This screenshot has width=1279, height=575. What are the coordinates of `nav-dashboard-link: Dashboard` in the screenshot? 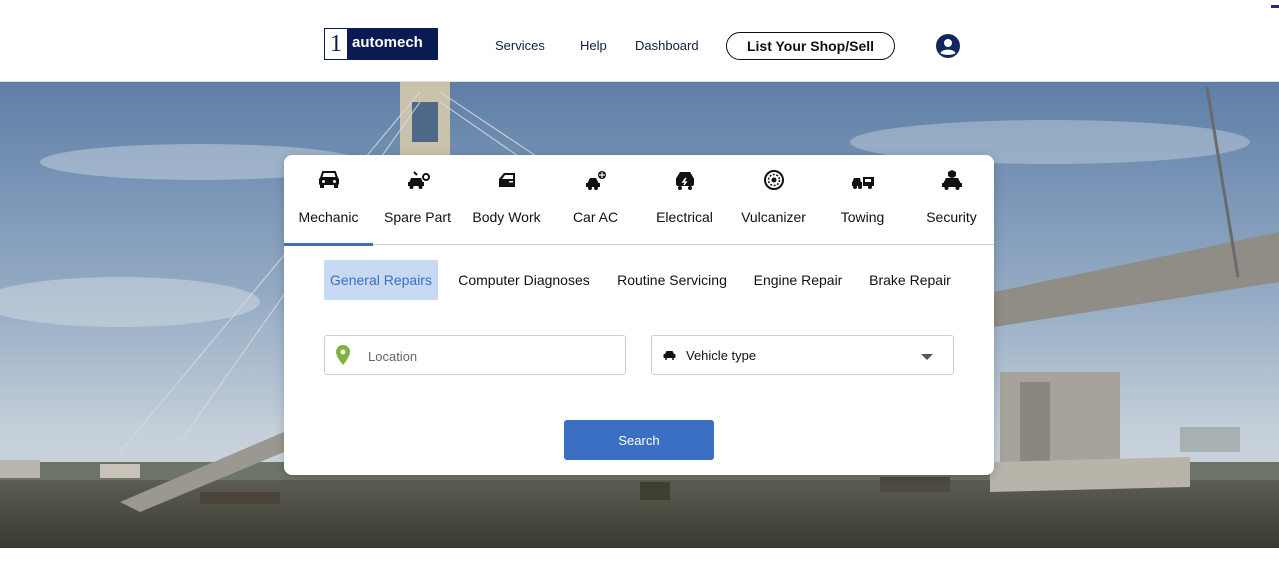 It's located at (667, 45).